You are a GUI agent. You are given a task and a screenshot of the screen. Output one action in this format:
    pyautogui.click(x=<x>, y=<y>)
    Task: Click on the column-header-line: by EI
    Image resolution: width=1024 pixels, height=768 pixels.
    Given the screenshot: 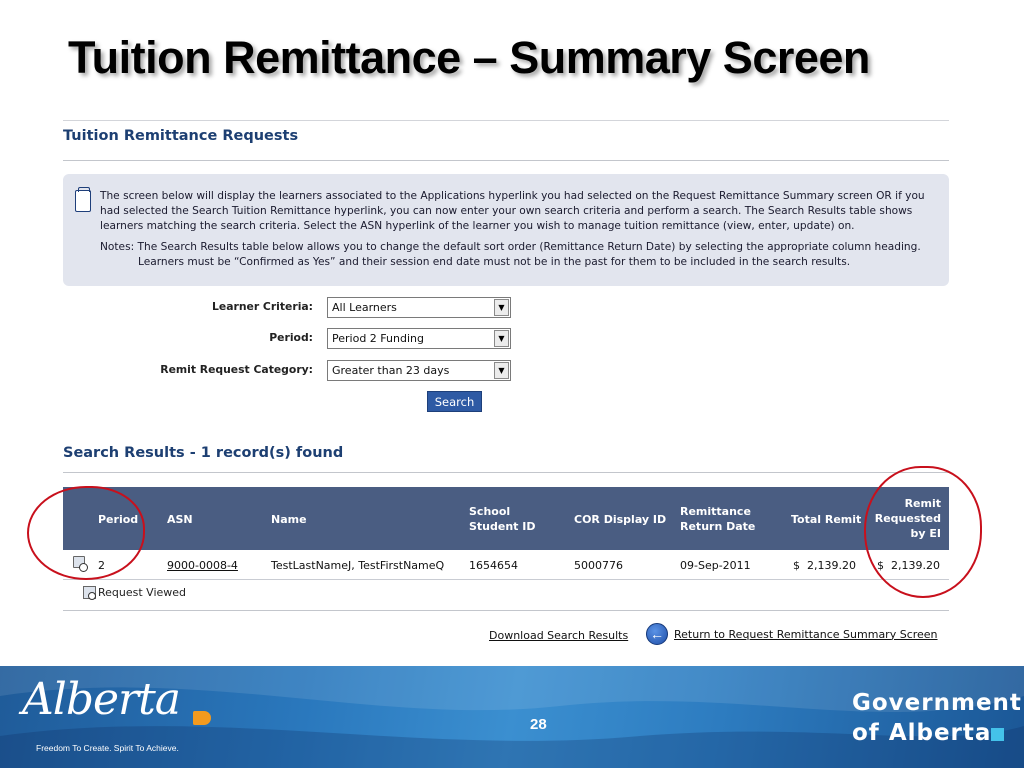 What is the action you would take?
    pyautogui.click(x=925, y=533)
    